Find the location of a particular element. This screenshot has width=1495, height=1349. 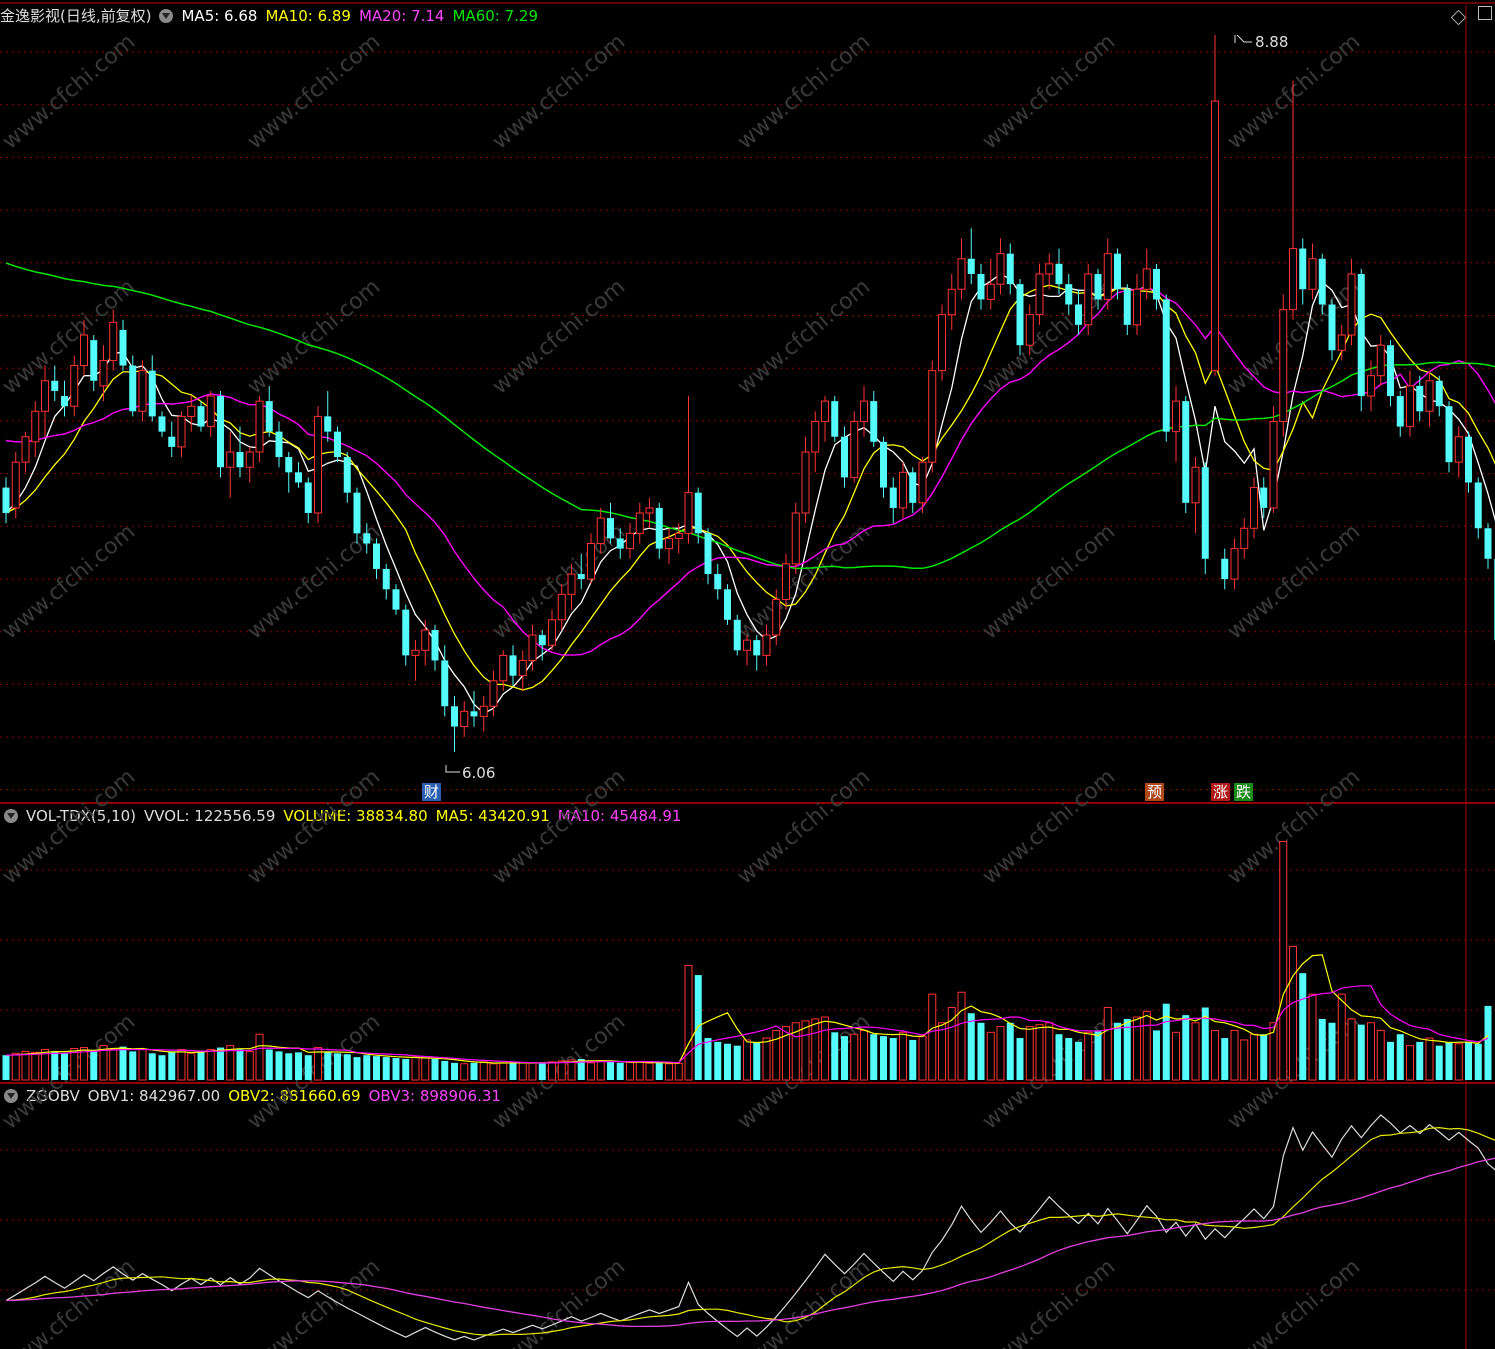

finance-report-marker: 财 is located at coordinates (432, 792).